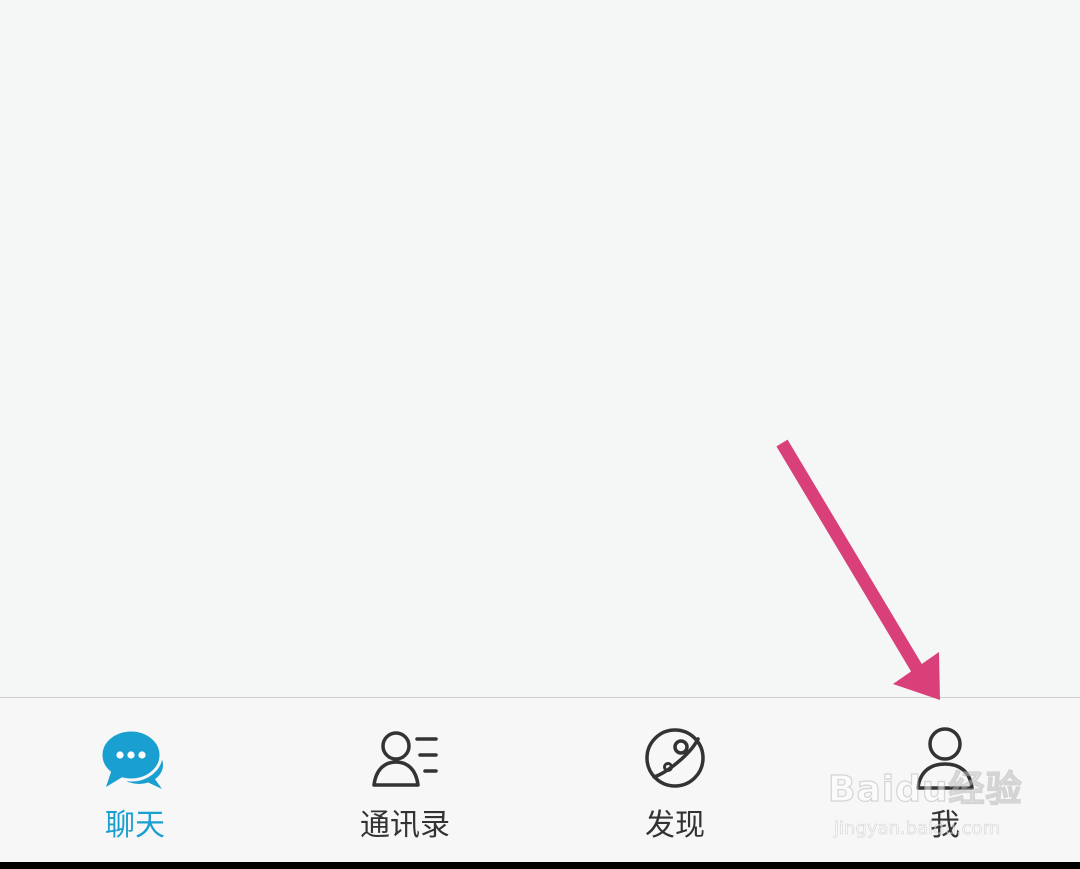  What do you see at coordinates (405, 825) in the screenshot?
I see `tab-label-contacts: 通讯录` at bounding box center [405, 825].